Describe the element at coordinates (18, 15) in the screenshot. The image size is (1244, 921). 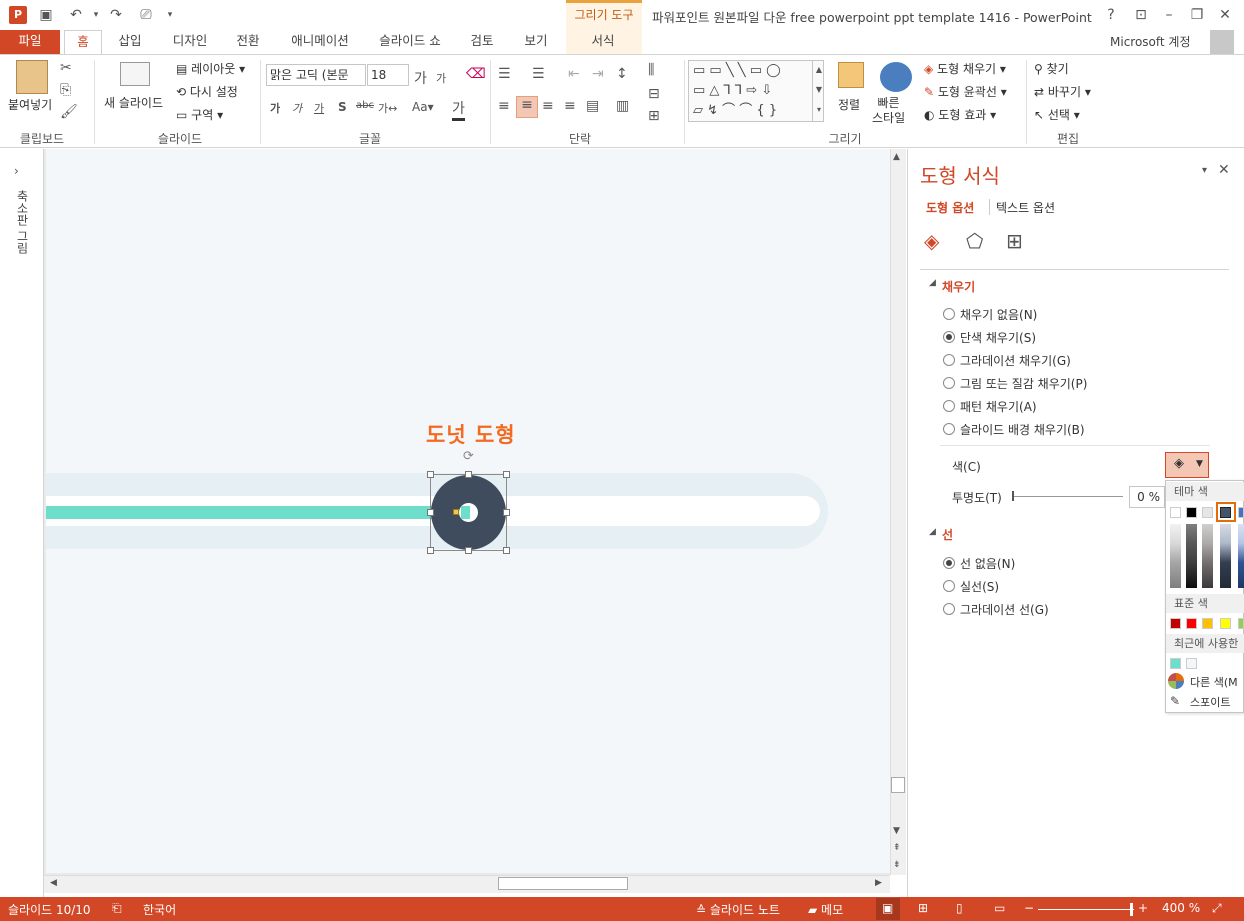
I see `powerpoint-app-icon: P` at that location.